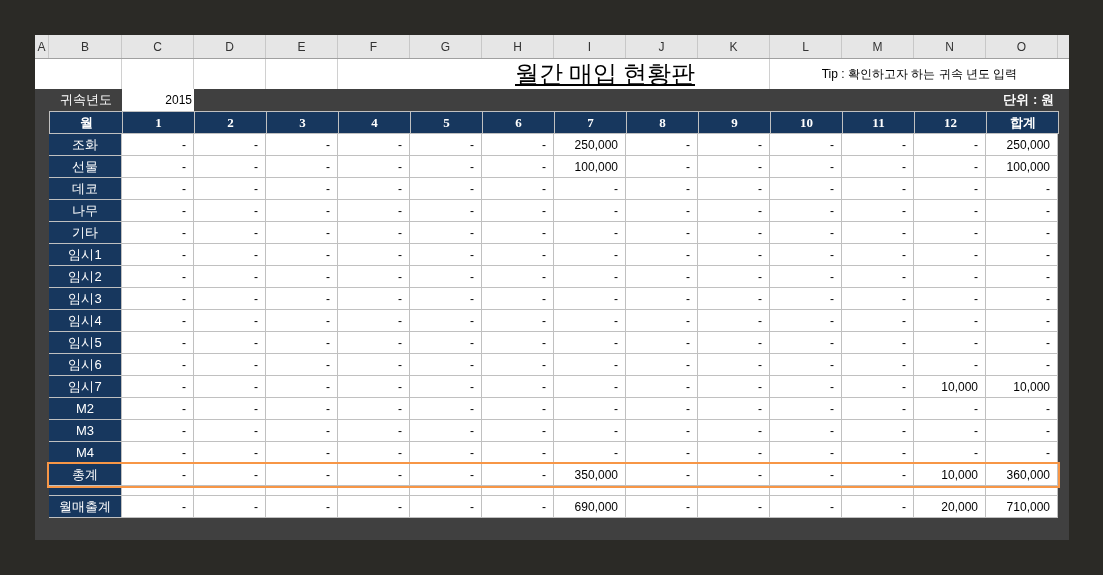 The height and width of the screenshot is (575, 1103). I want to click on column-header: M, so click(878, 46).